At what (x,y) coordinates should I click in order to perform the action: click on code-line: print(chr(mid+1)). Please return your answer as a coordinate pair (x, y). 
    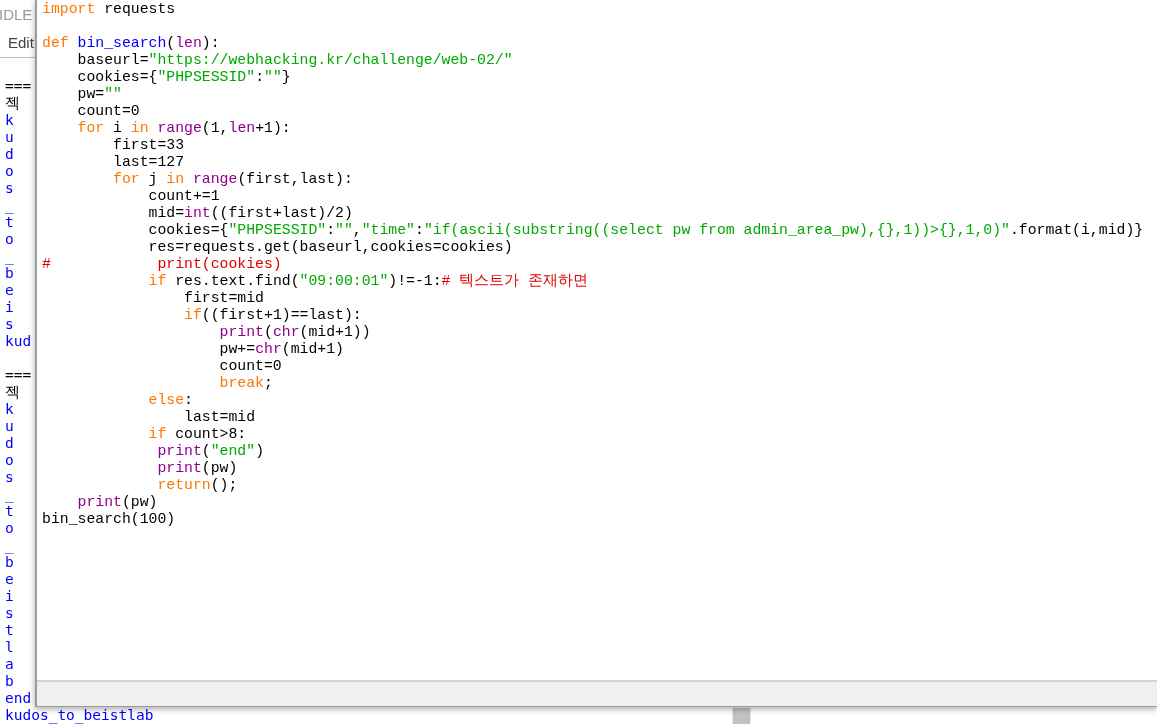
    Looking at the image, I should click on (294, 332).